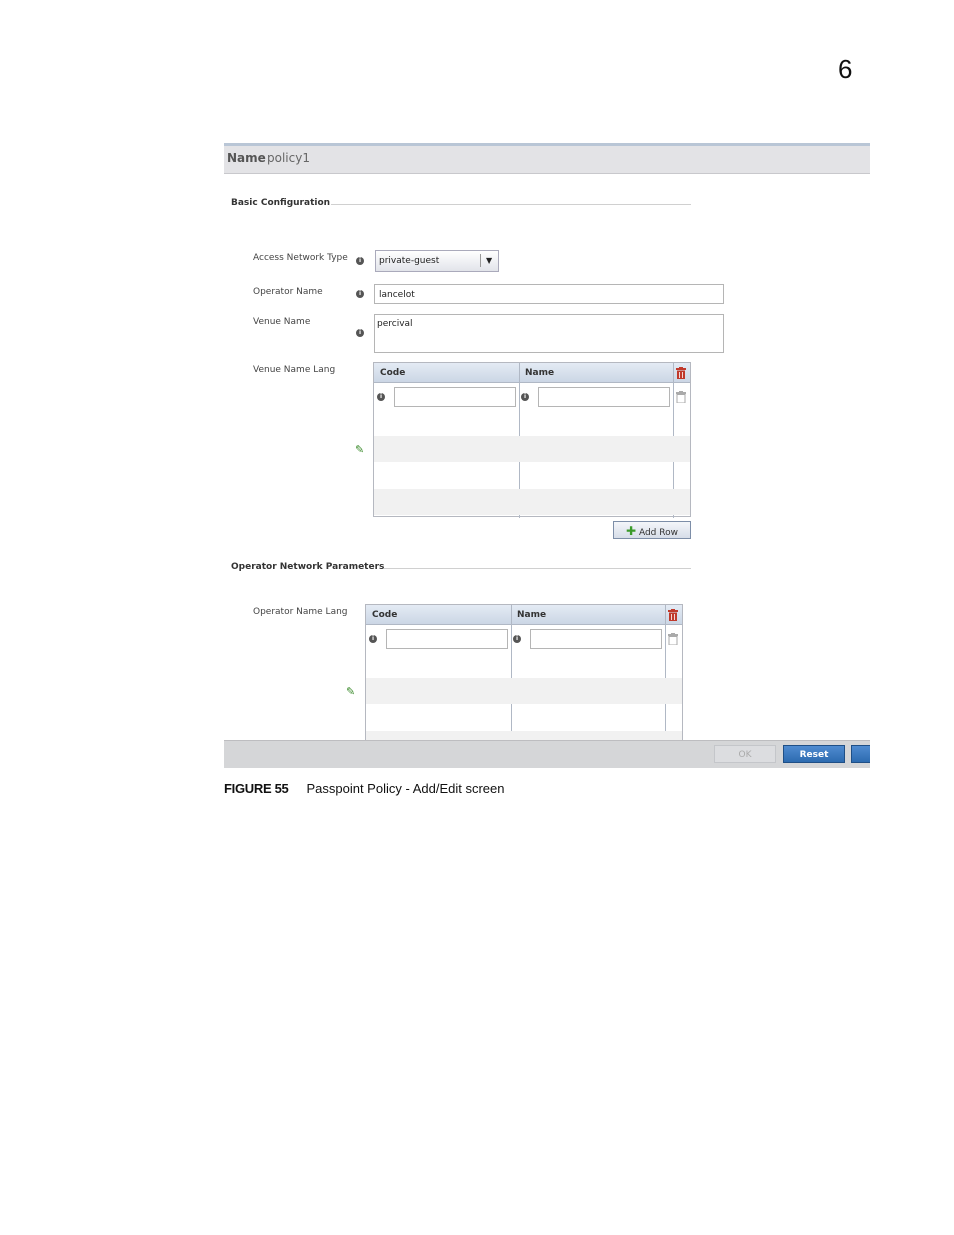  Describe the element at coordinates (300, 258) in the screenshot. I see `access-network-type-label: Access Network Type` at that location.